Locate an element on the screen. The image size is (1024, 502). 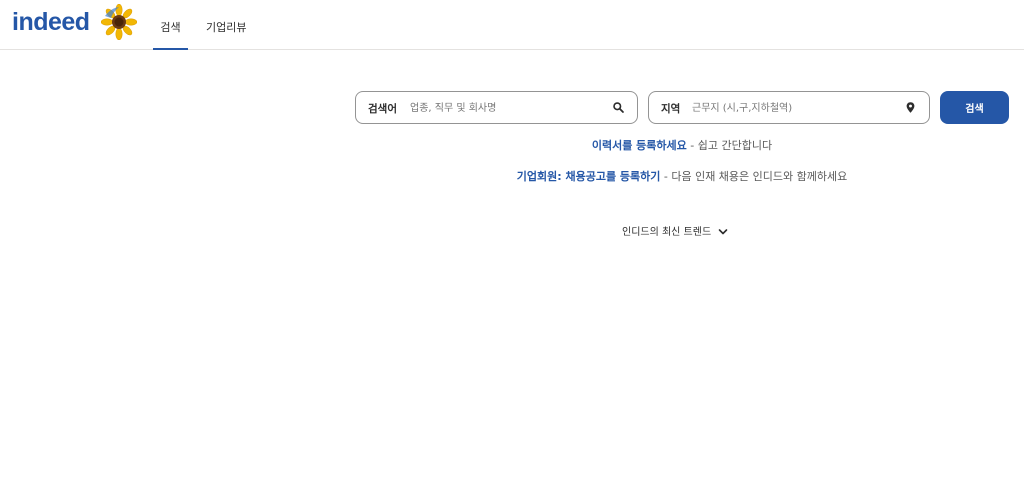
what-search-box: 검색어 is located at coordinates (496, 107).